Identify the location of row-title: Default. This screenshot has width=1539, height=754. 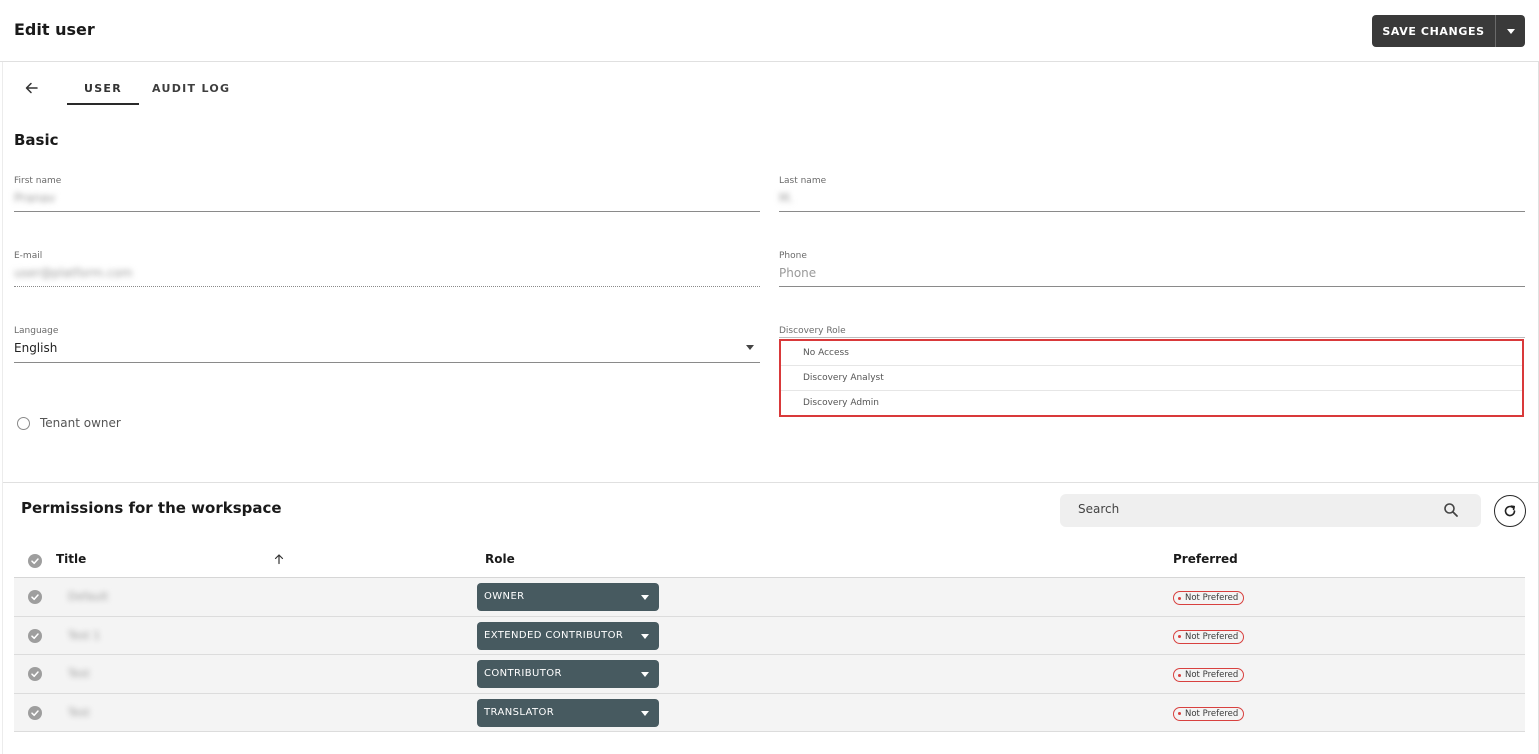
(88, 596).